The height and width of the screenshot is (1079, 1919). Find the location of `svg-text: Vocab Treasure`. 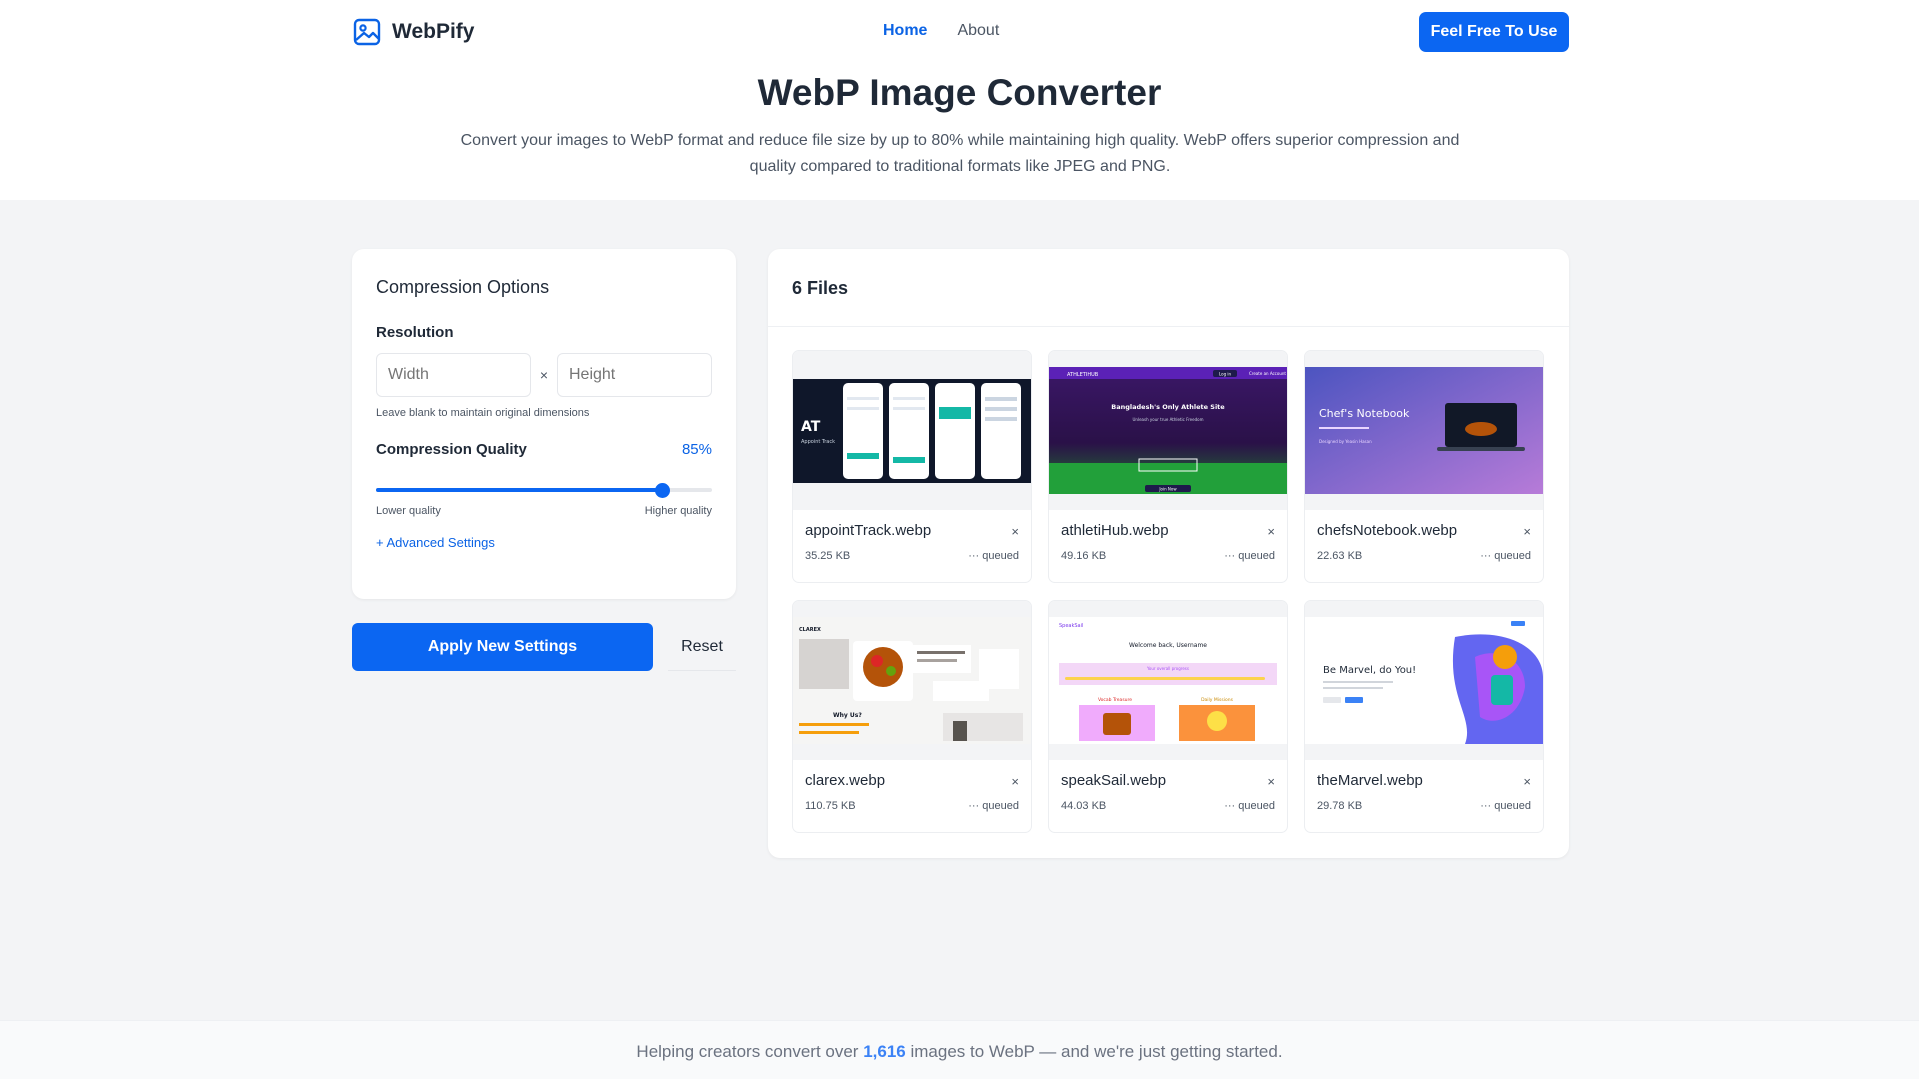

svg-text: Vocab Treasure is located at coordinates (1115, 700).